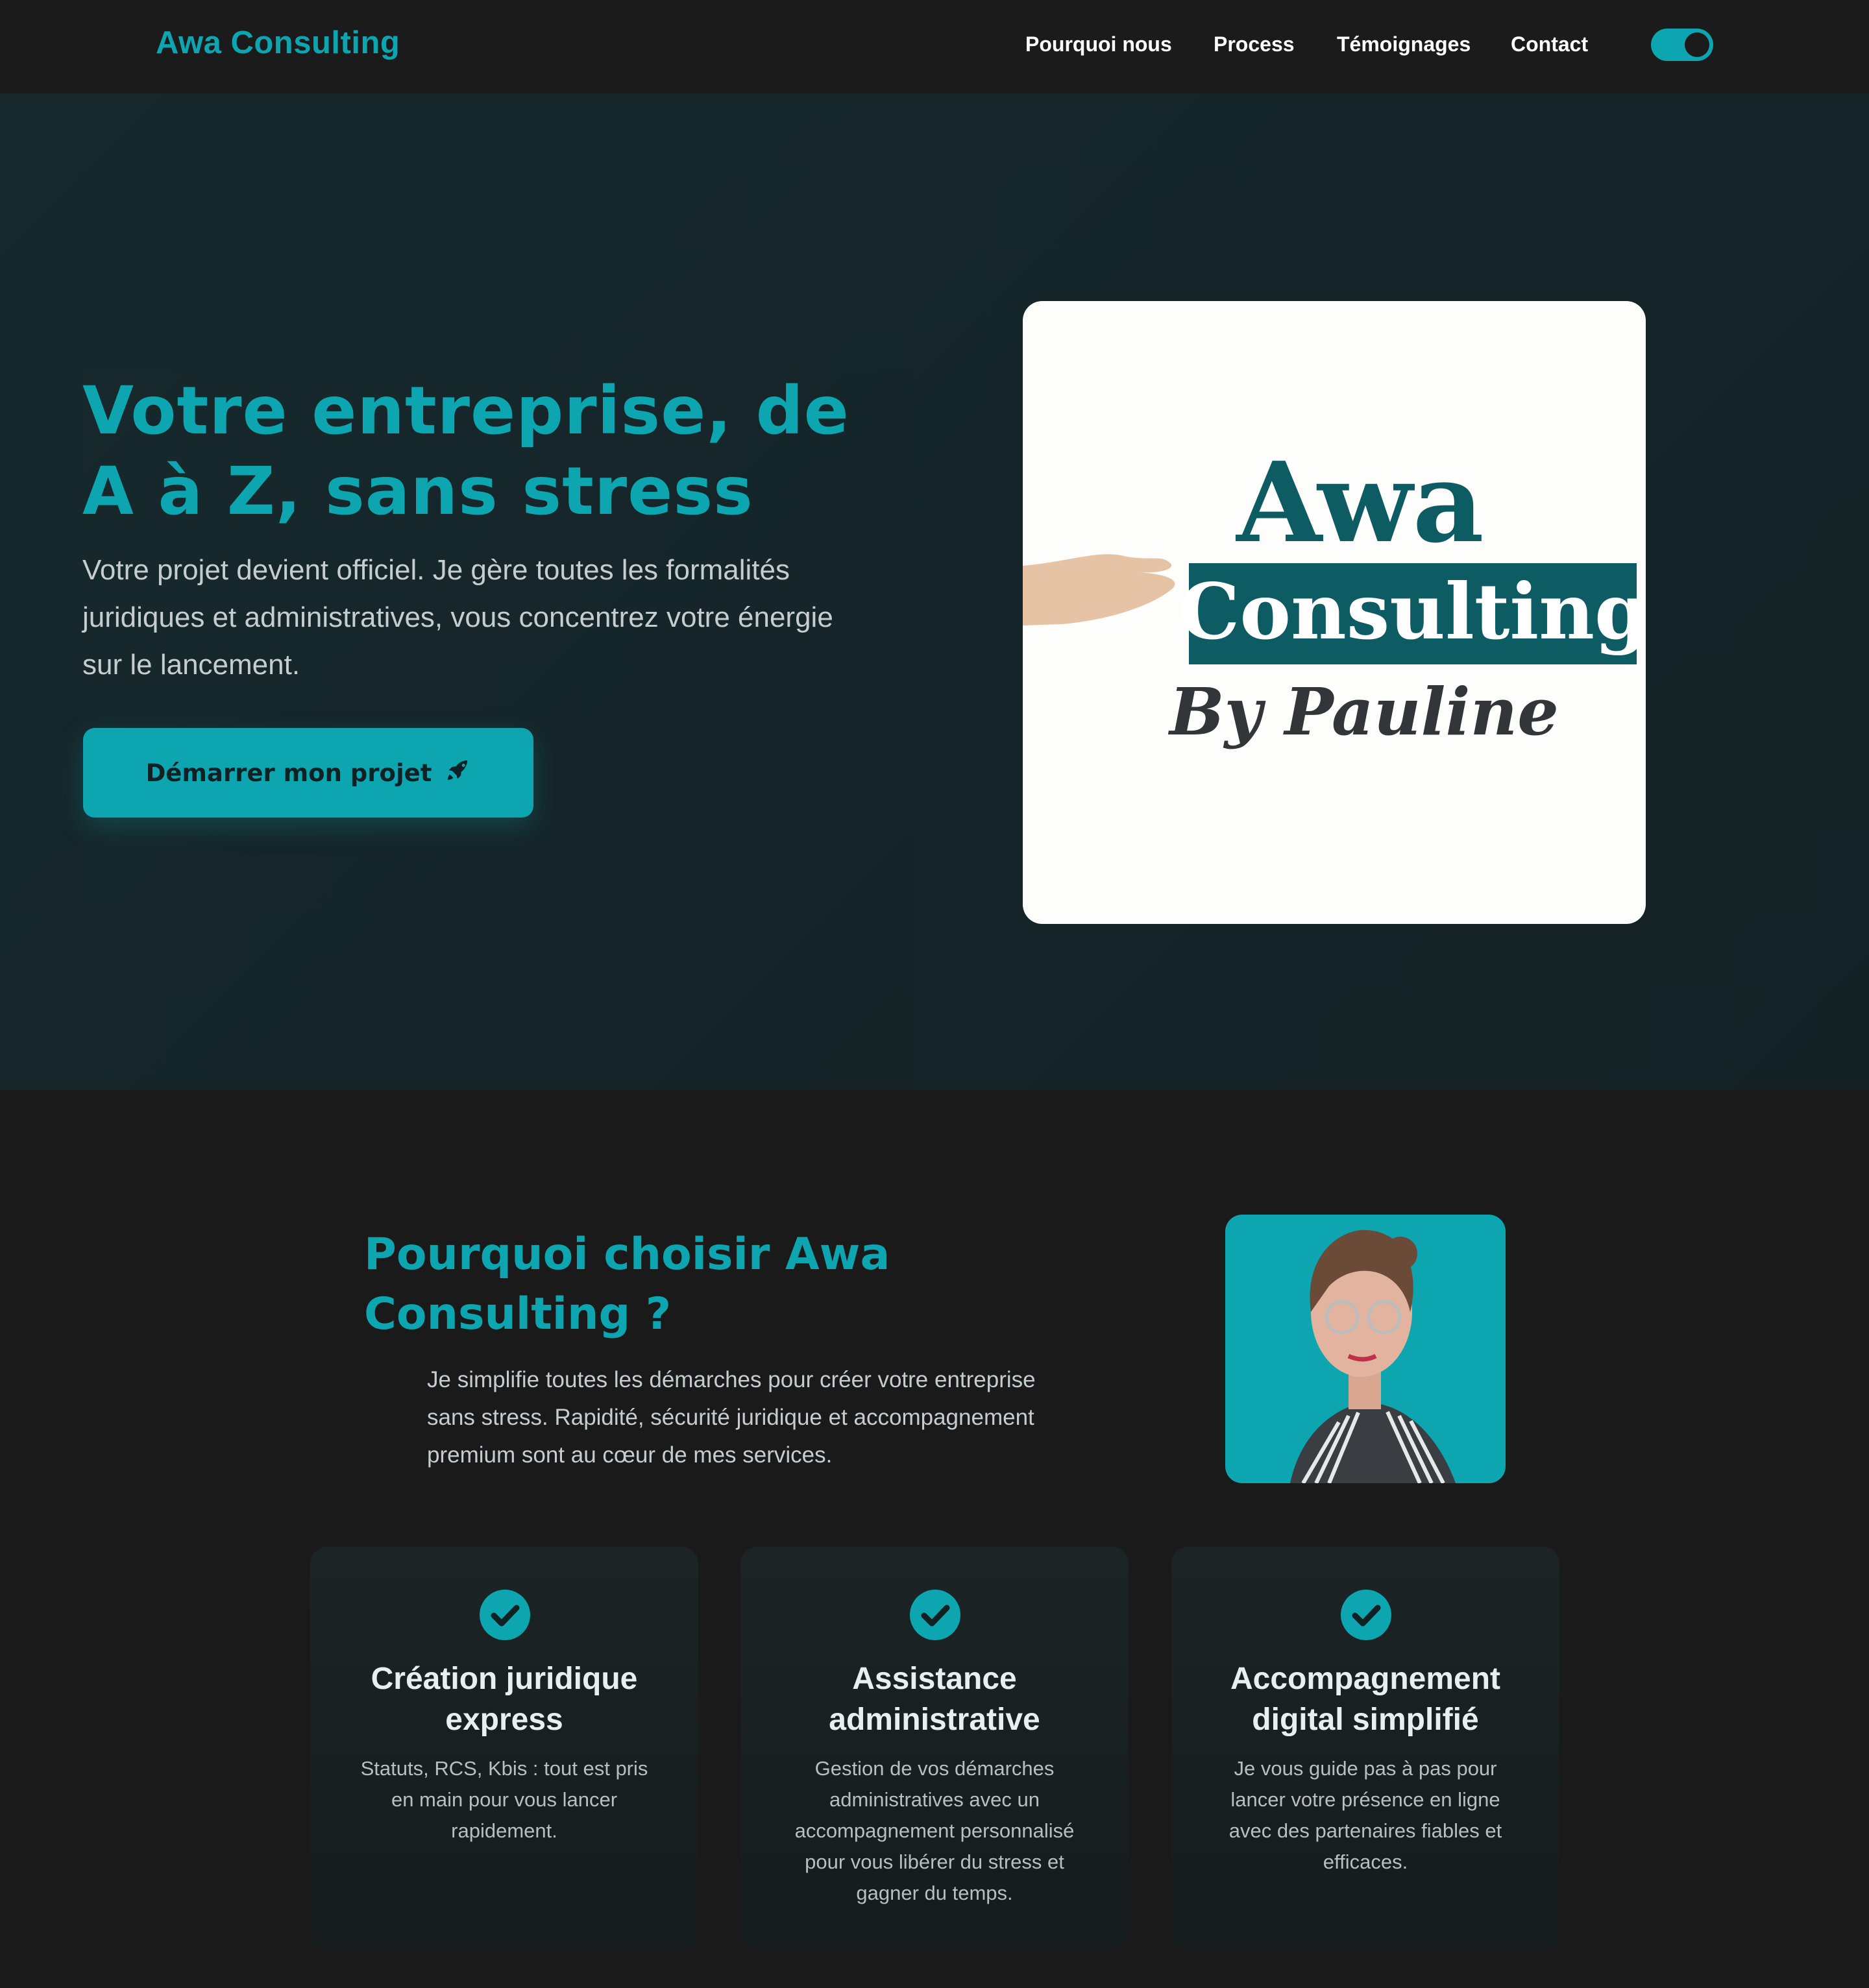 This screenshot has width=1869, height=1988. What do you see at coordinates (278, 43) in the screenshot?
I see `brand-logo-text: Awa Consulting` at bounding box center [278, 43].